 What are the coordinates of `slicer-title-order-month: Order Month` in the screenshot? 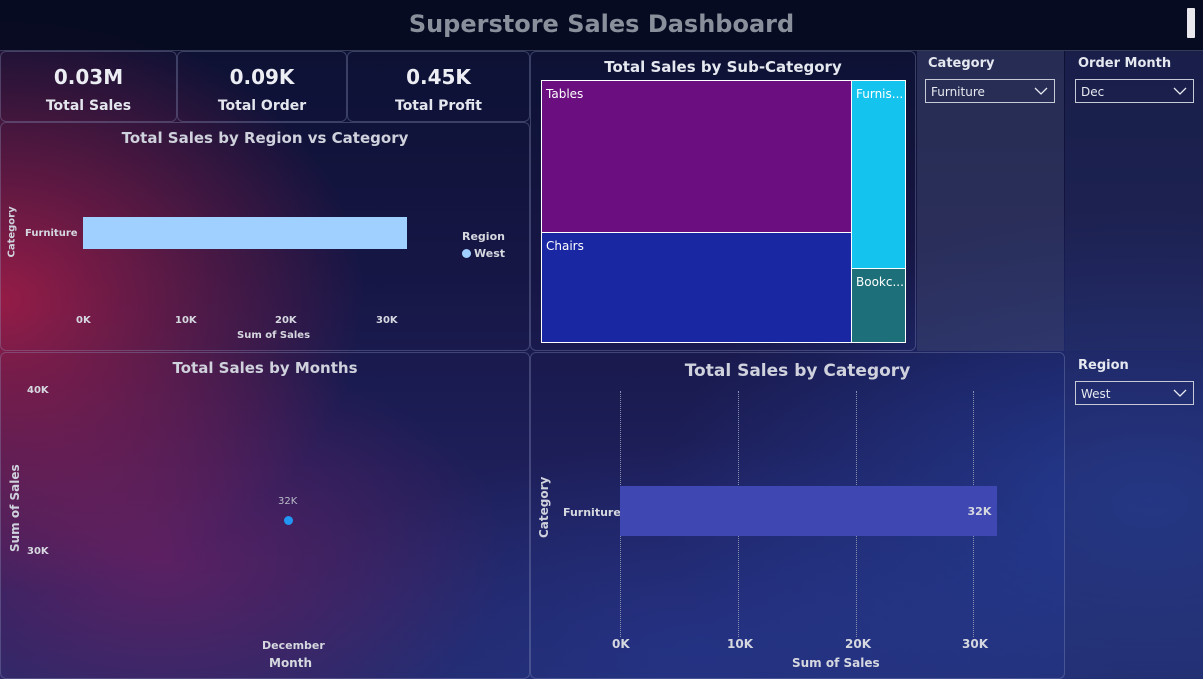 It's located at (1125, 63).